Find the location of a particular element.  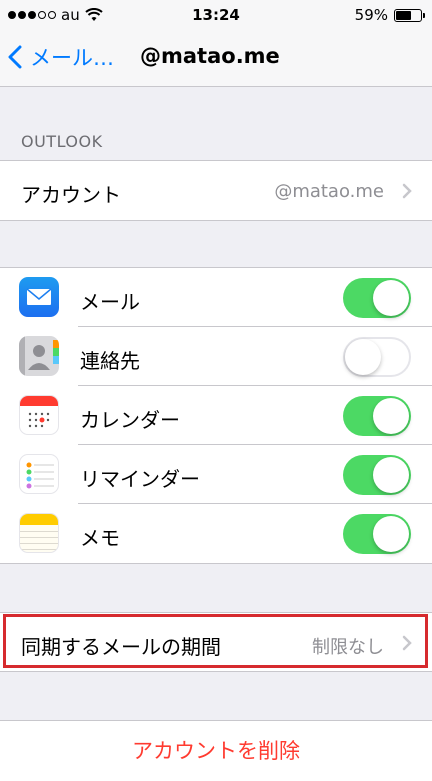

service-row-calendar: カレンダー is located at coordinates (216, 415).